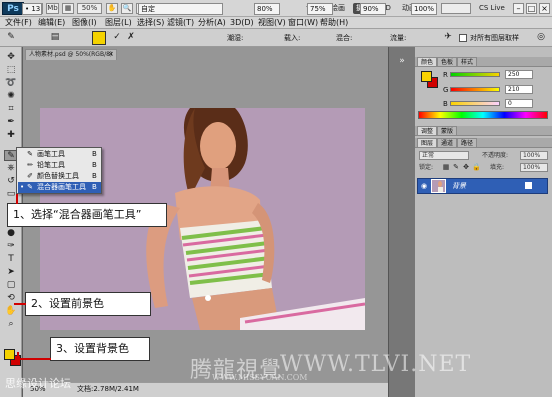 The image size is (552, 397). Describe the element at coordinates (445, 75) in the screenshot. I see `red-label: R` at that location.